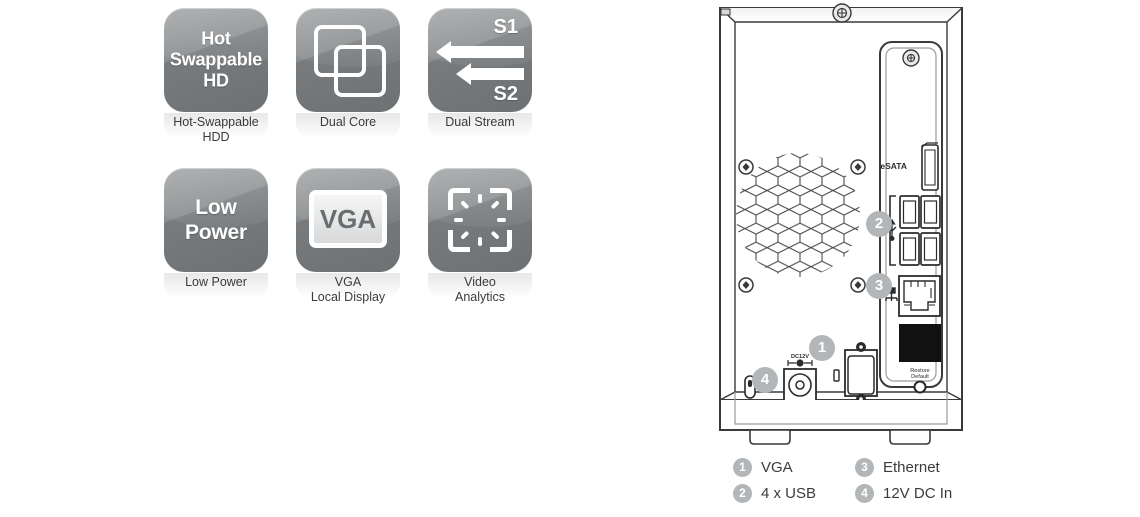 The height and width of the screenshot is (517, 1140). Describe the element at coordinates (742, 467) in the screenshot. I see `legend-number: 1` at that location.